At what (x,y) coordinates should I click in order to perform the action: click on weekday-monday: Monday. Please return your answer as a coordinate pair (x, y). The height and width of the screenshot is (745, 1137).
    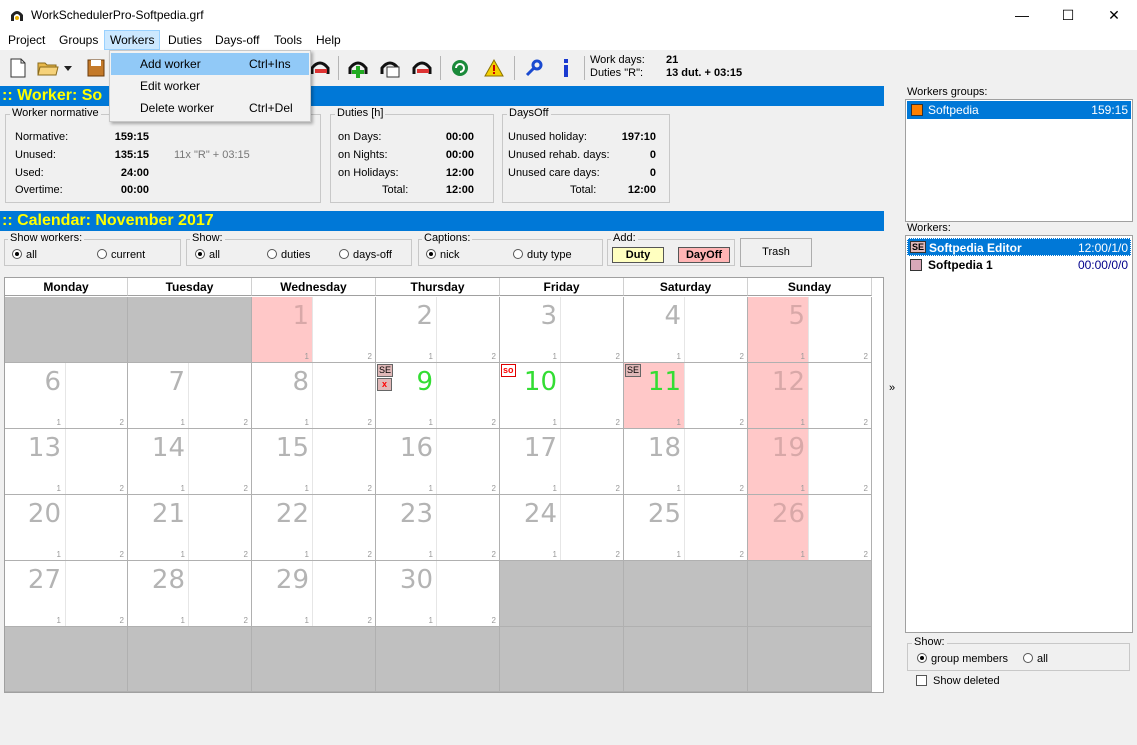
    Looking at the image, I should click on (66, 287).